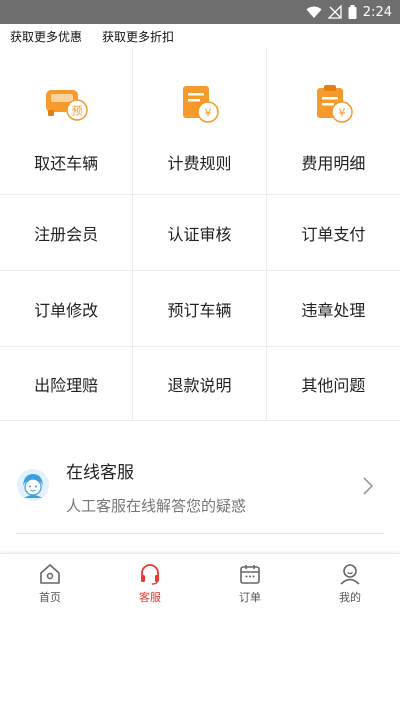  What do you see at coordinates (333, 232) in the screenshot?
I see `grid-item-order-payment: 订单支付` at bounding box center [333, 232].